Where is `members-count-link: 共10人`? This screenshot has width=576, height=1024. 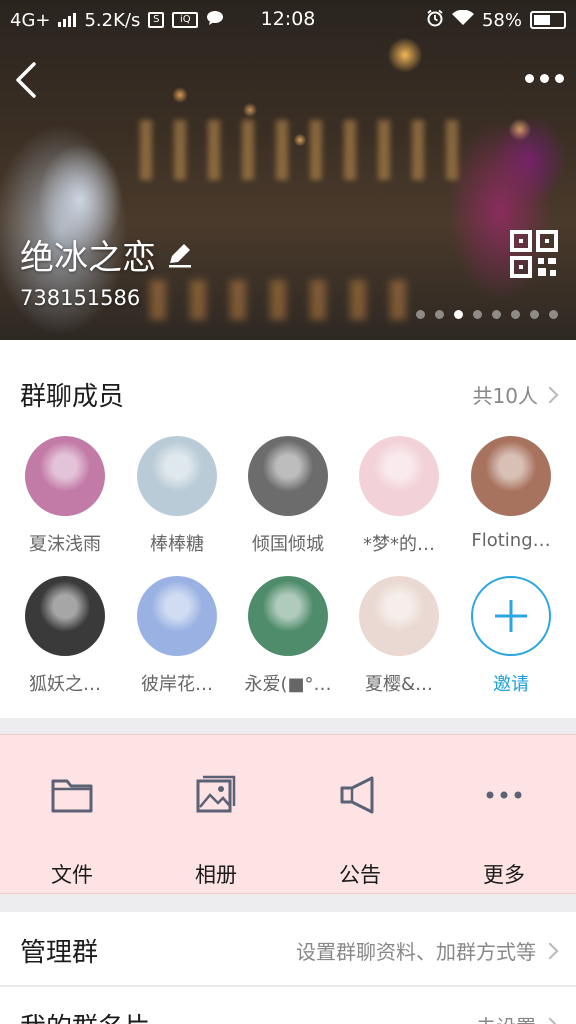
members-count-link: 共10人 is located at coordinates (515, 394).